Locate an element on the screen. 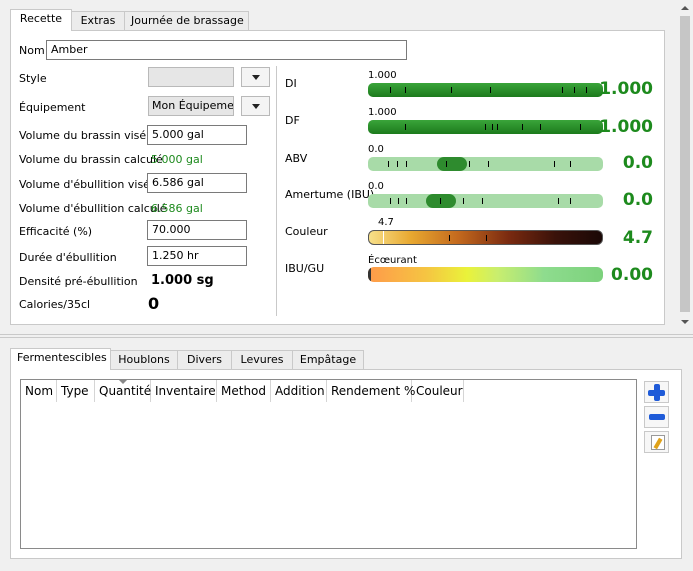  abv-bar-text: 0.0 is located at coordinates (376, 149).